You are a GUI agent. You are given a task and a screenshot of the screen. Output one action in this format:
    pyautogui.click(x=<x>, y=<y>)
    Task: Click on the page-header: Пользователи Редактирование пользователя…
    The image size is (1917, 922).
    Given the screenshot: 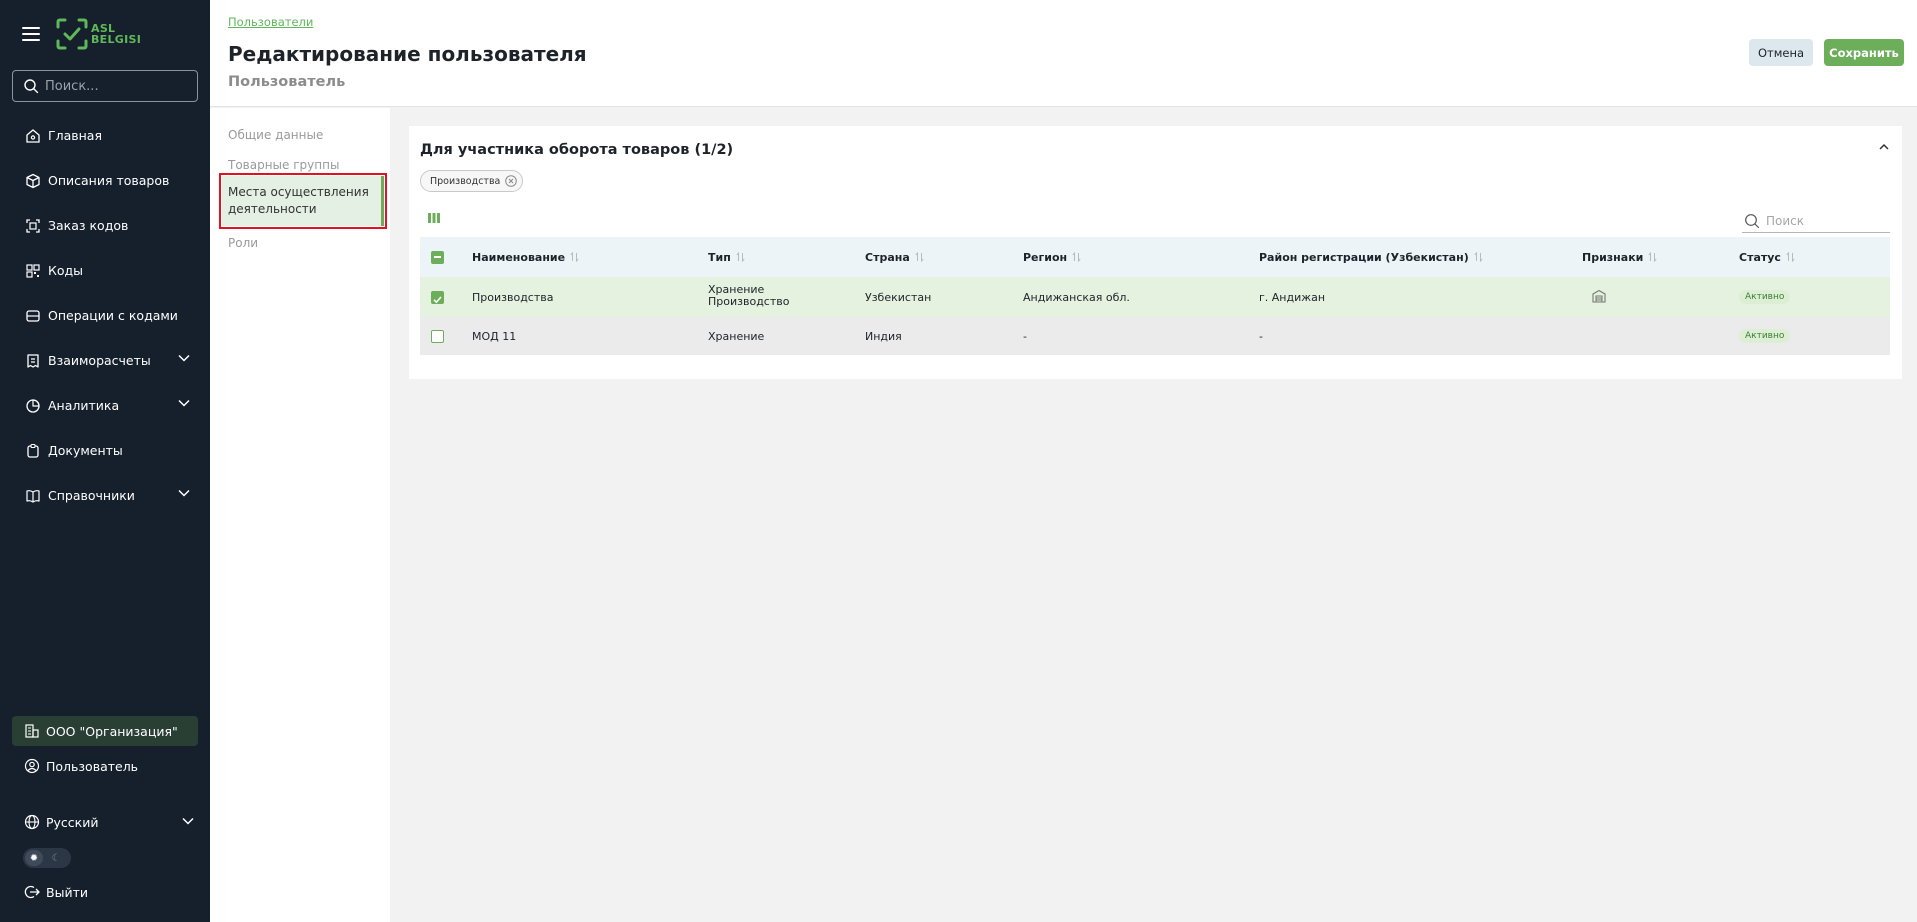 What is the action you would take?
    pyautogui.click(x=1063, y=53)
    